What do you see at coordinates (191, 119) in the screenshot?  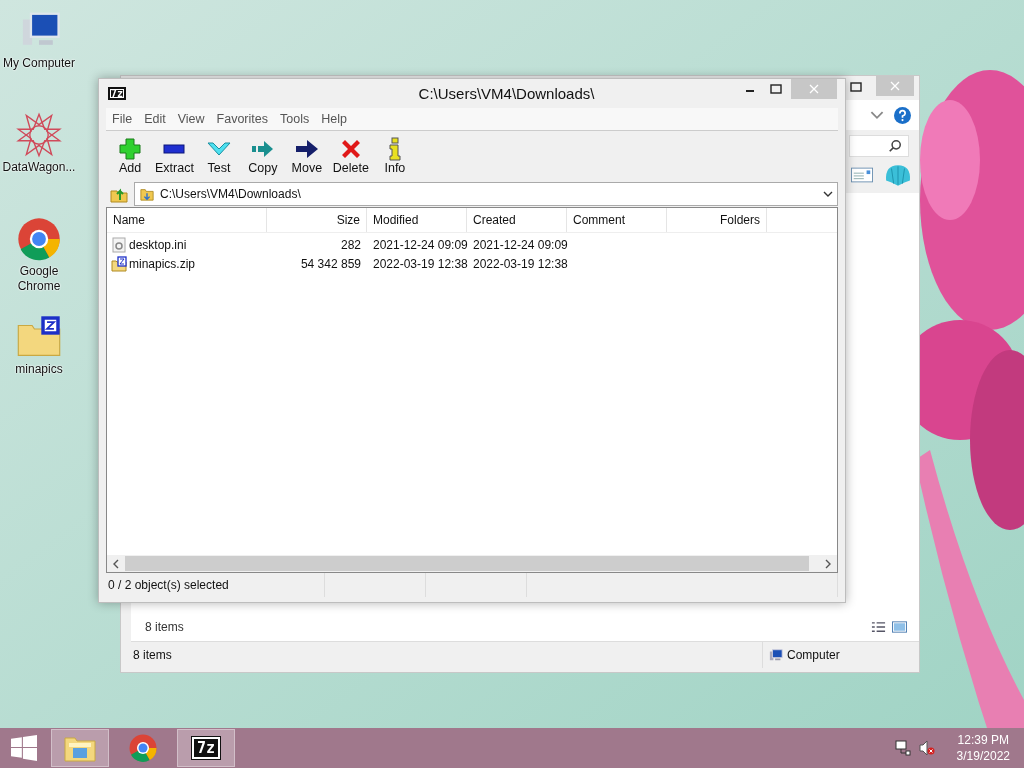 I see `menu-item: View` at bounding box center [191, 119].